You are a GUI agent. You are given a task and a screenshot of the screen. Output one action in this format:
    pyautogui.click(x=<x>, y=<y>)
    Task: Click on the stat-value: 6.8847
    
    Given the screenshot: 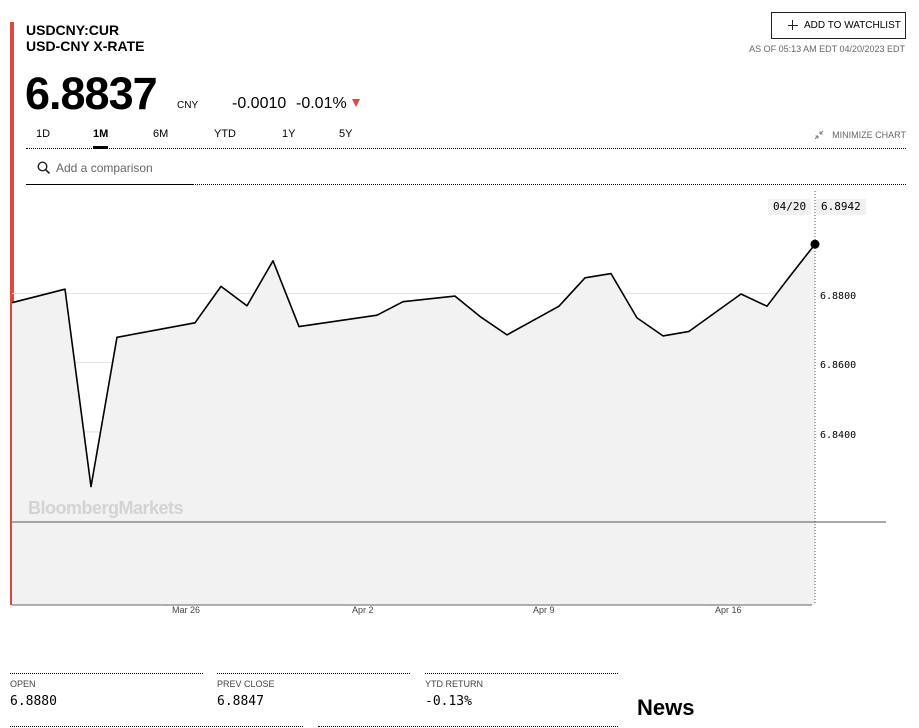 What is the action you would take?
    pyautogui.click(x=240, y=701)
    